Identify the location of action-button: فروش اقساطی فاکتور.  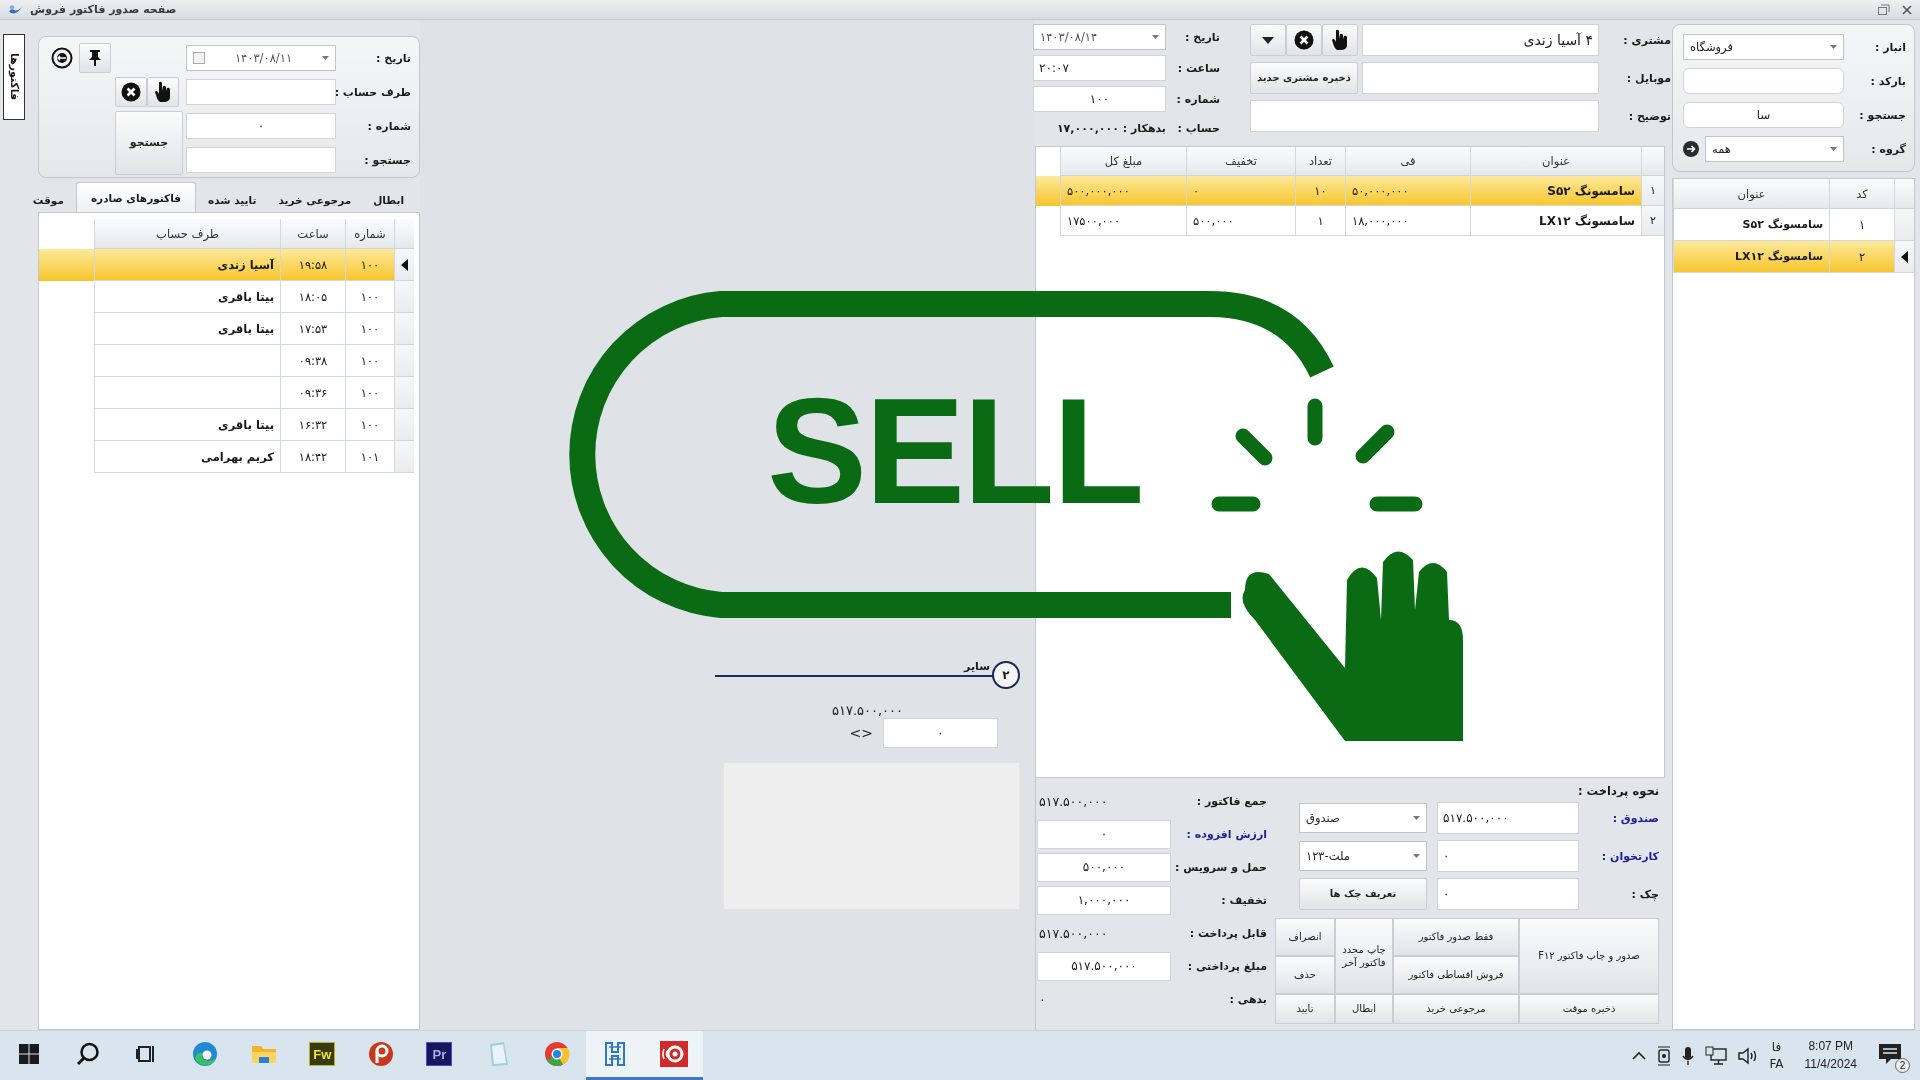
(1456, 975).